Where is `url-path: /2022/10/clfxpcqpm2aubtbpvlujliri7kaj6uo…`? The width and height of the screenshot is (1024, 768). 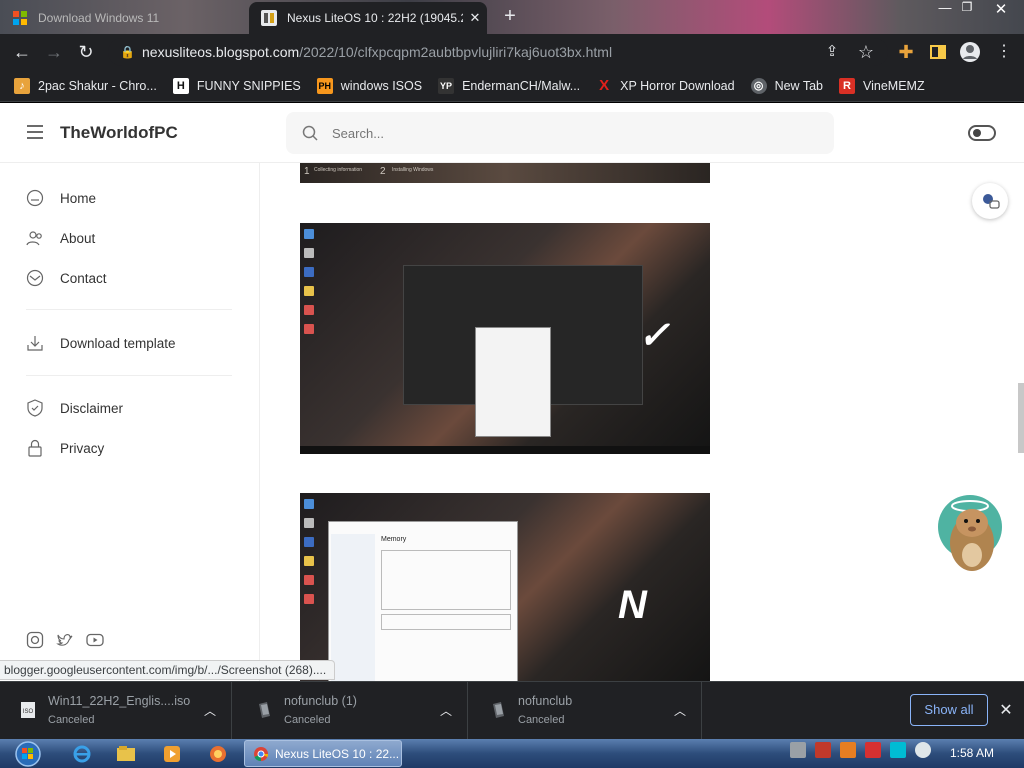 url-path: /2022/10/clfxpcqpm2aubtbpvlujliri7kaj6uo… is located at coordinates (456, 52).